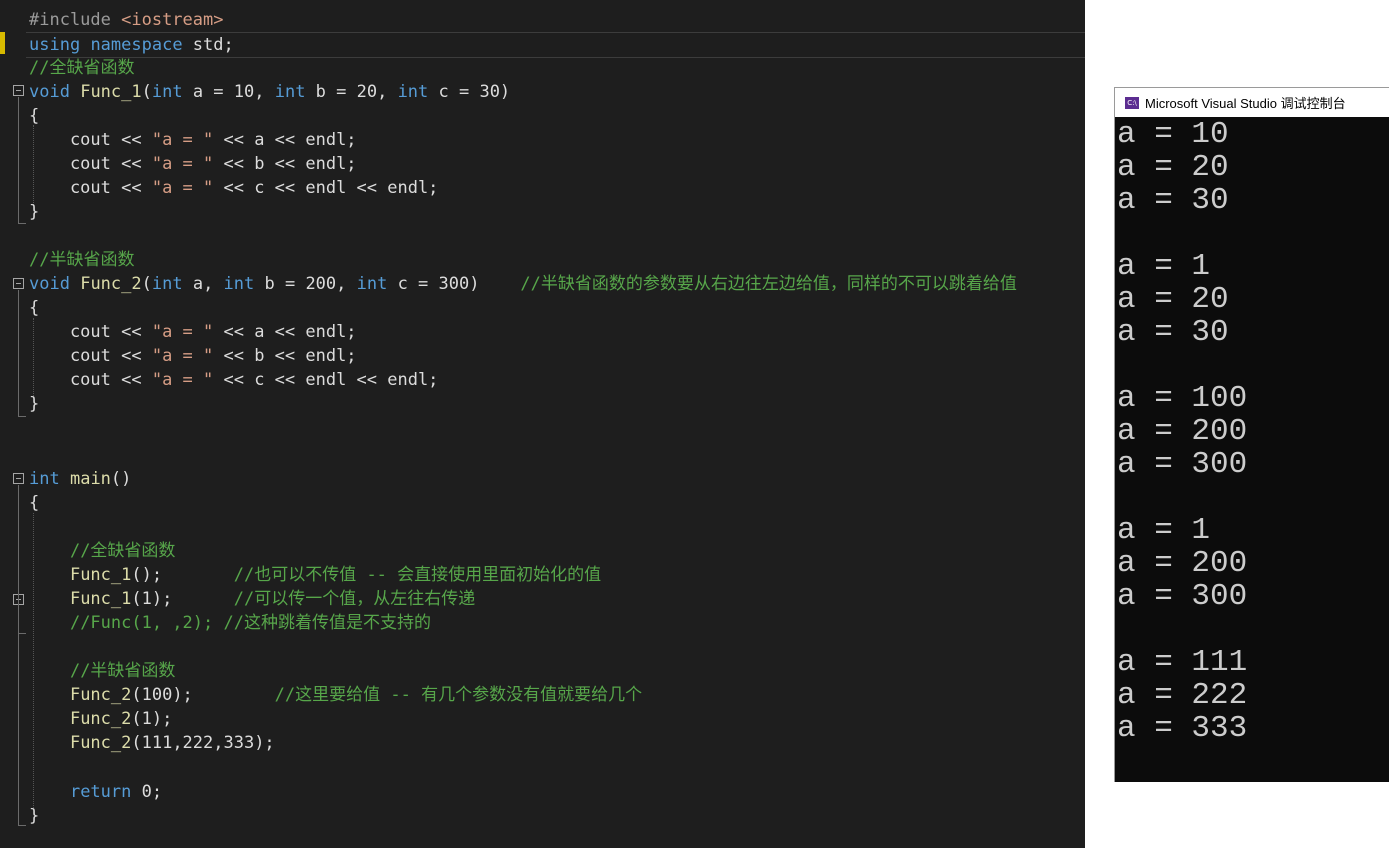 This screenshot has width=1389, height=848. Describe the element at coordinates (126, 20) in the screenshot. I see `code-line: #include <iostream>` at that location.